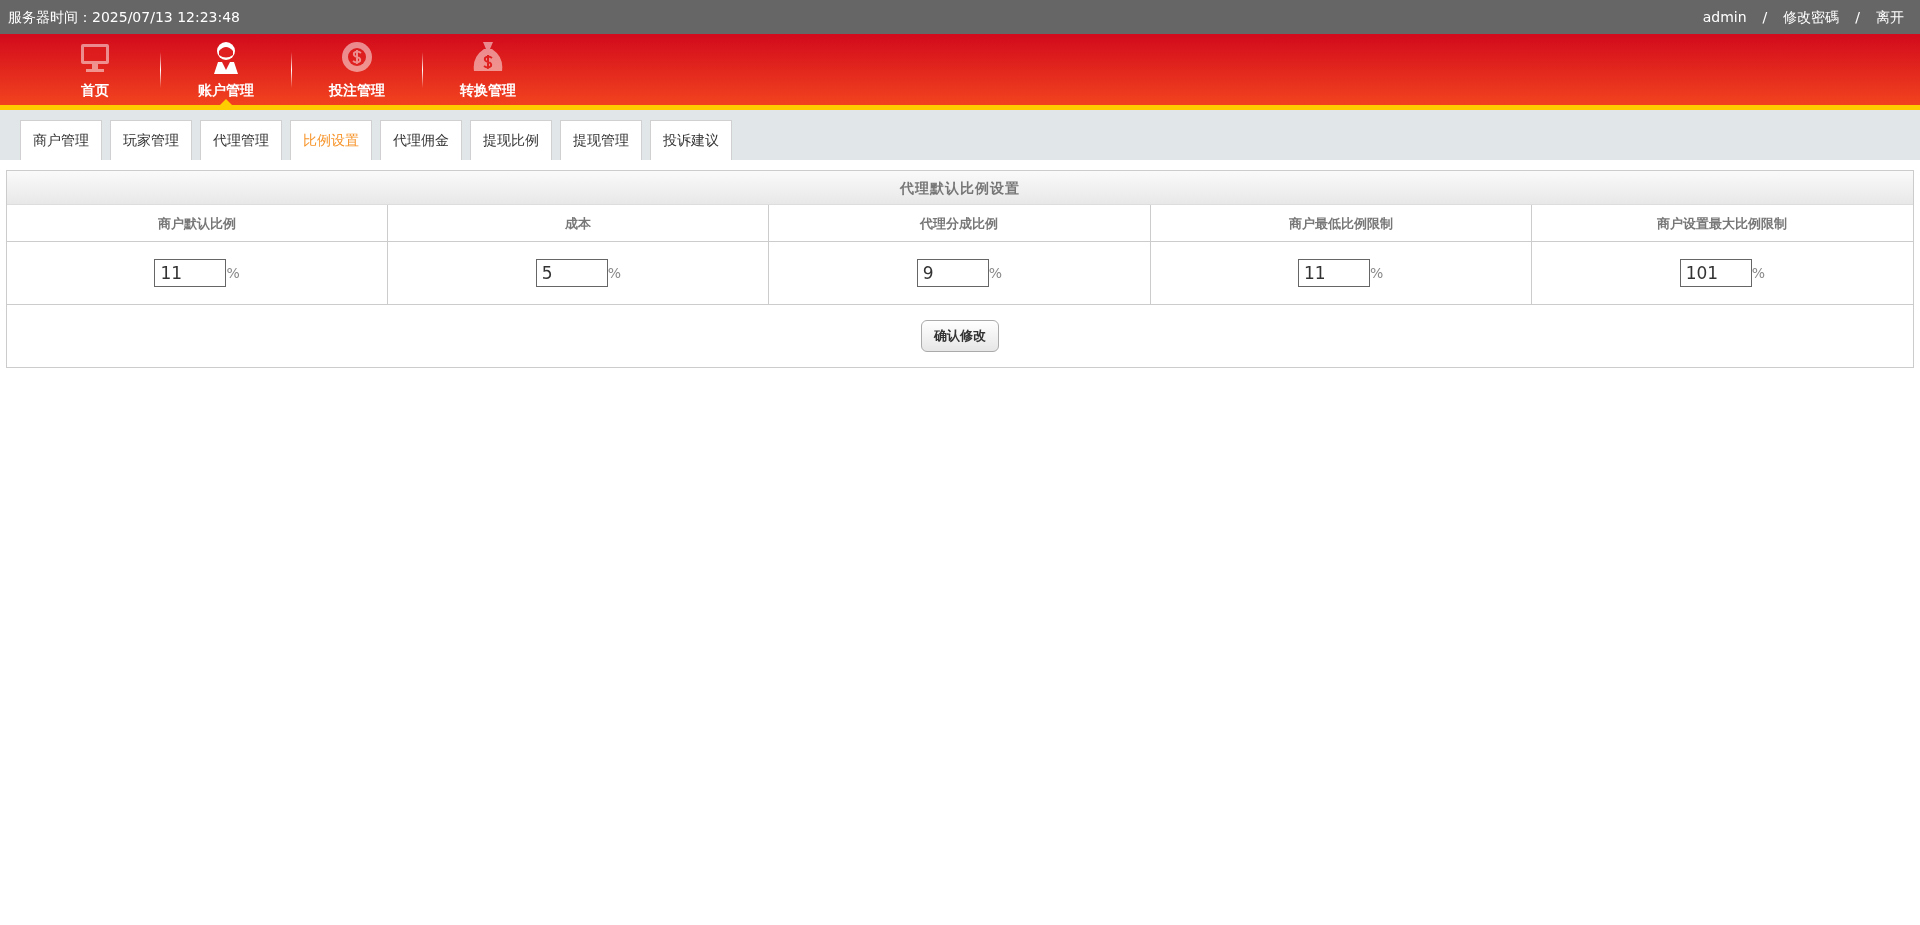 This screenshot has width=1920, height=925. I want to click on nav-item: 转换管理, so click(488, 69).